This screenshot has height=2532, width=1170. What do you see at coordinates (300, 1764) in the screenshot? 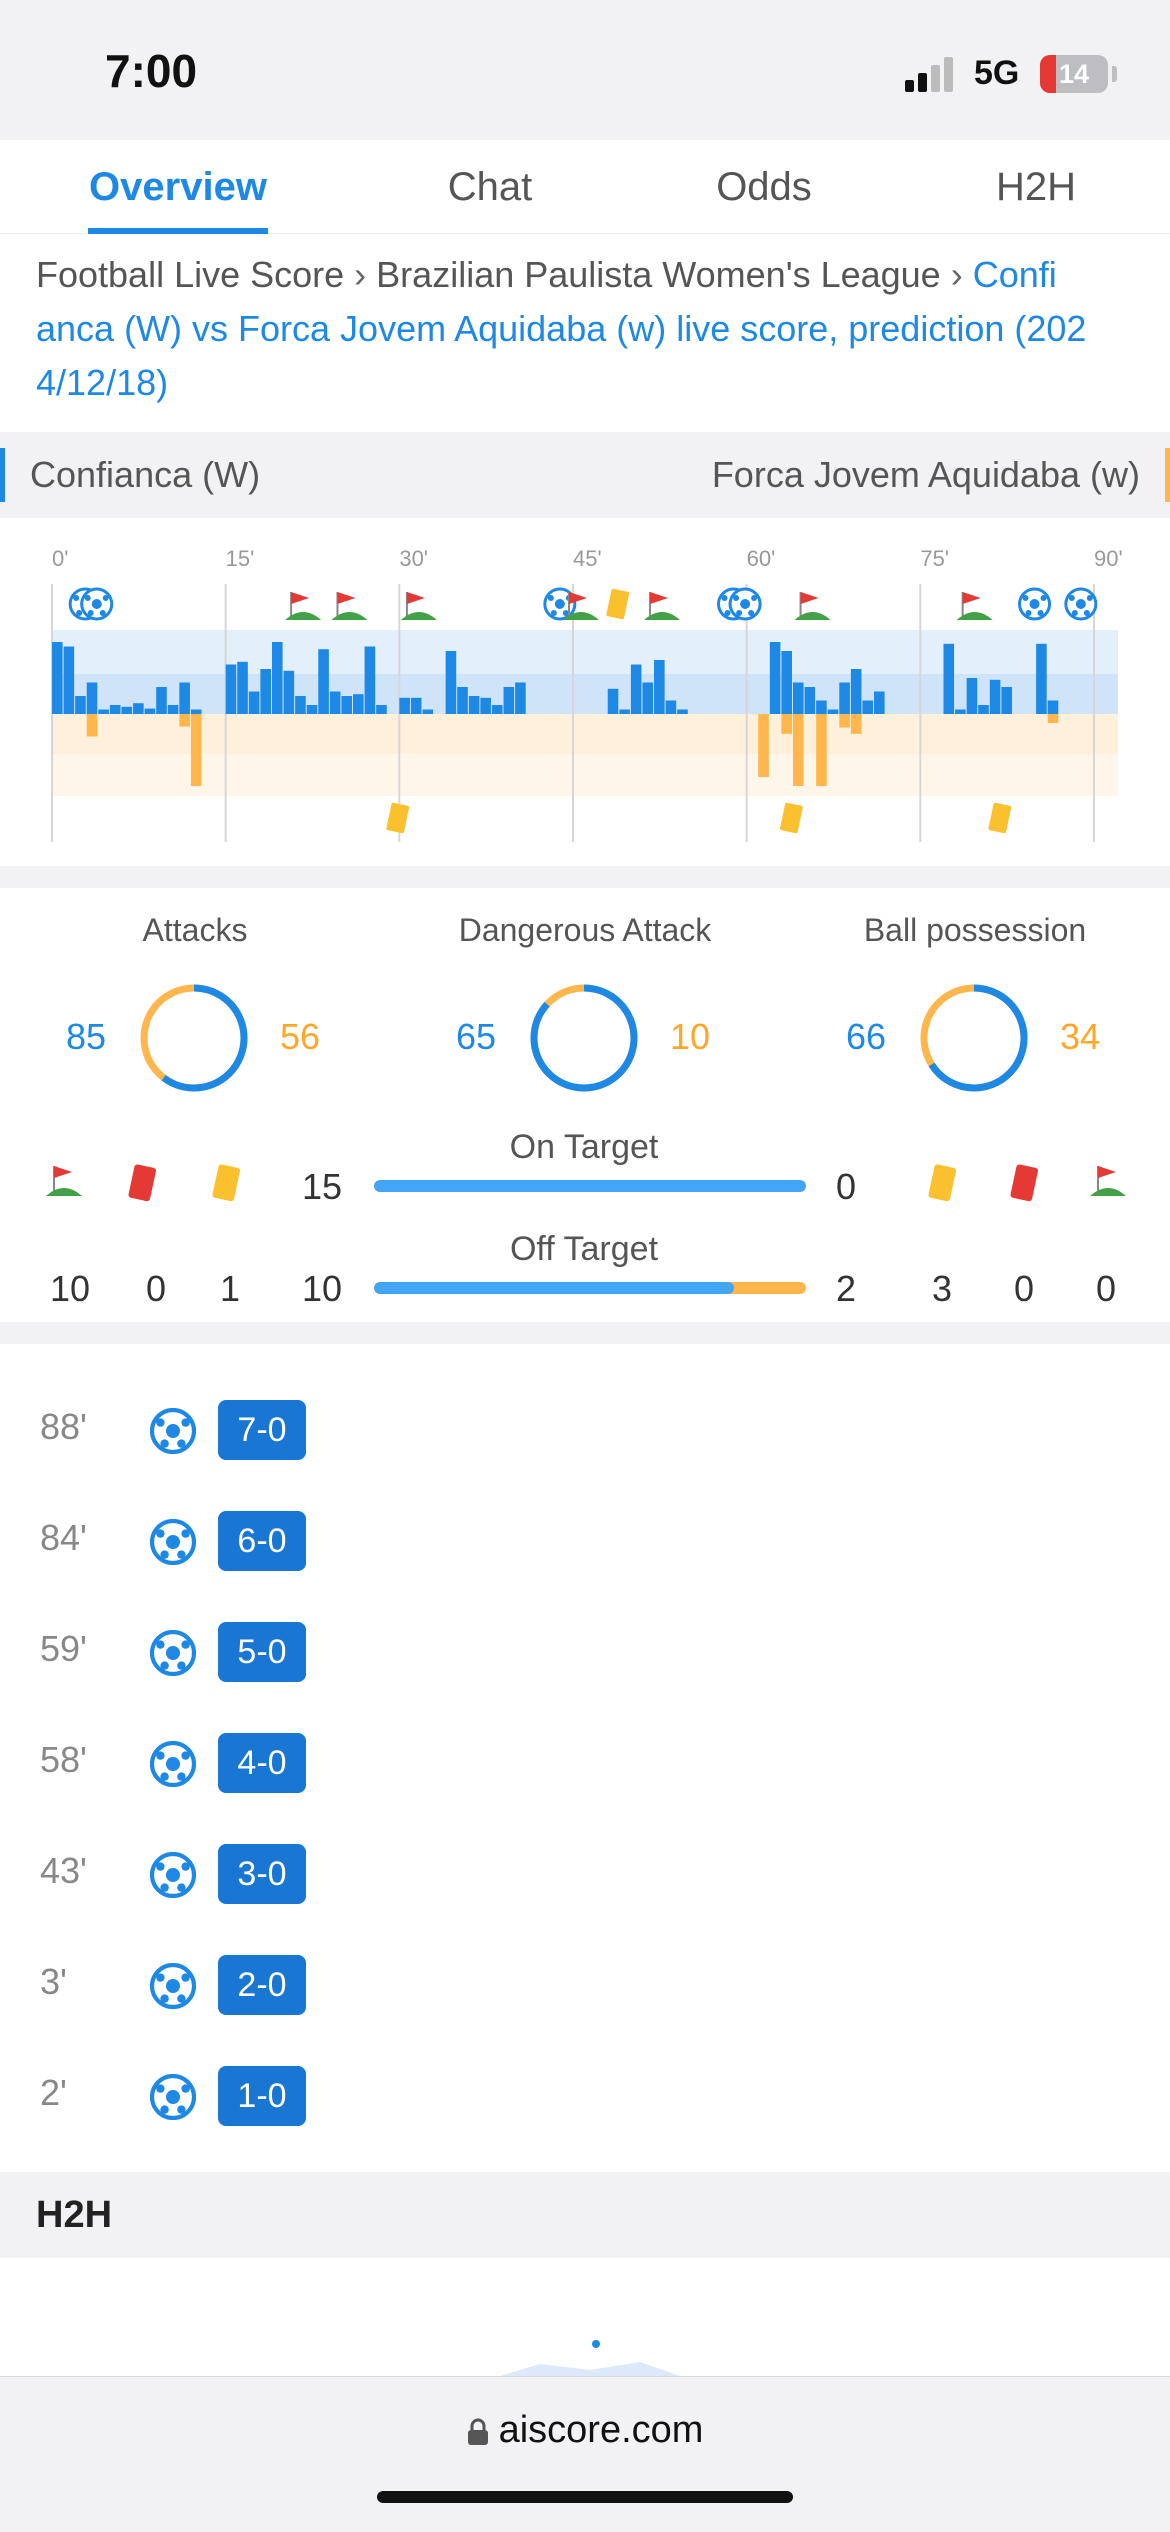
I see `goal-event-row: 58' 4-0` at bounding box center [300, 1764].